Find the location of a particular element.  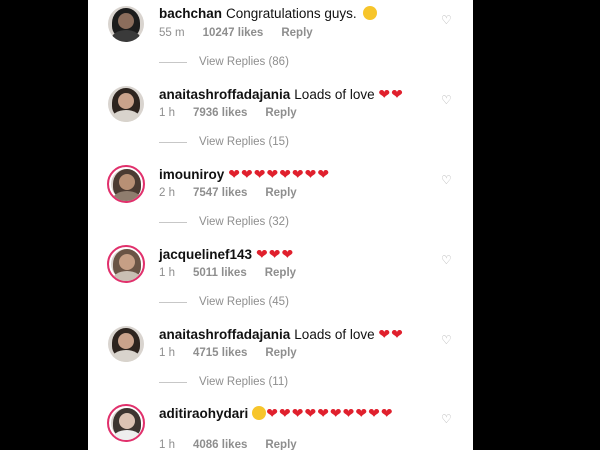

comment-text: jacquelinef143 ❤❤❤ is located at coordinates (294, 254).